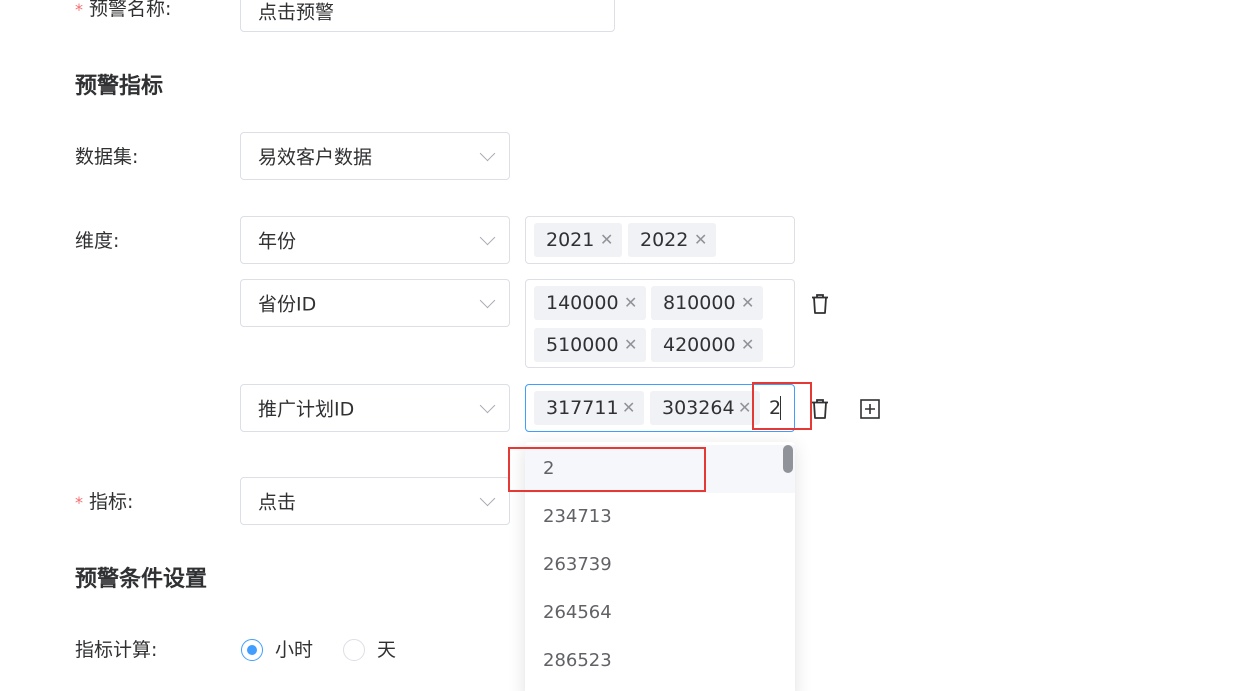  I want to click on radio-hour, so click(252, 650).